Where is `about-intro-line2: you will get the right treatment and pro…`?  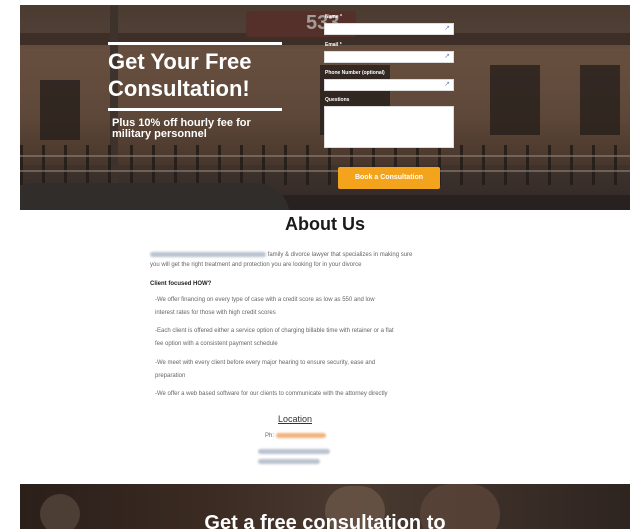
about-intro-line2: you will get the right treatment and pro… is located at coordinates (256, 265).